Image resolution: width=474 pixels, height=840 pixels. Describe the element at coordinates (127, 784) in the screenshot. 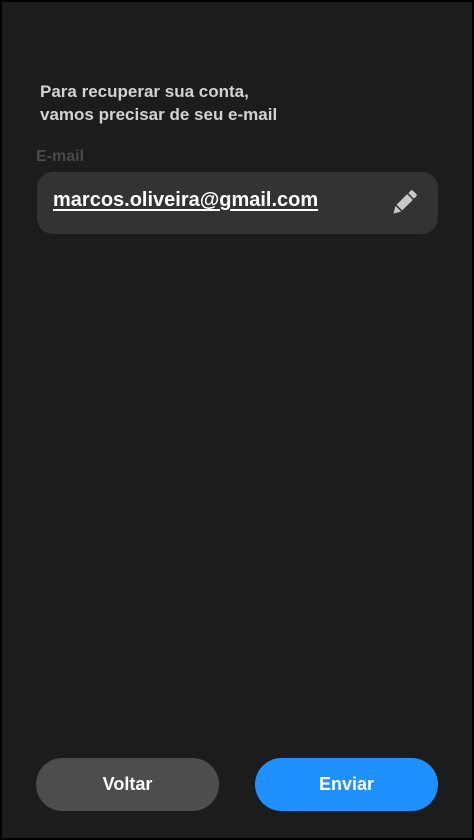

I see `back-button: Voltar` at that location.